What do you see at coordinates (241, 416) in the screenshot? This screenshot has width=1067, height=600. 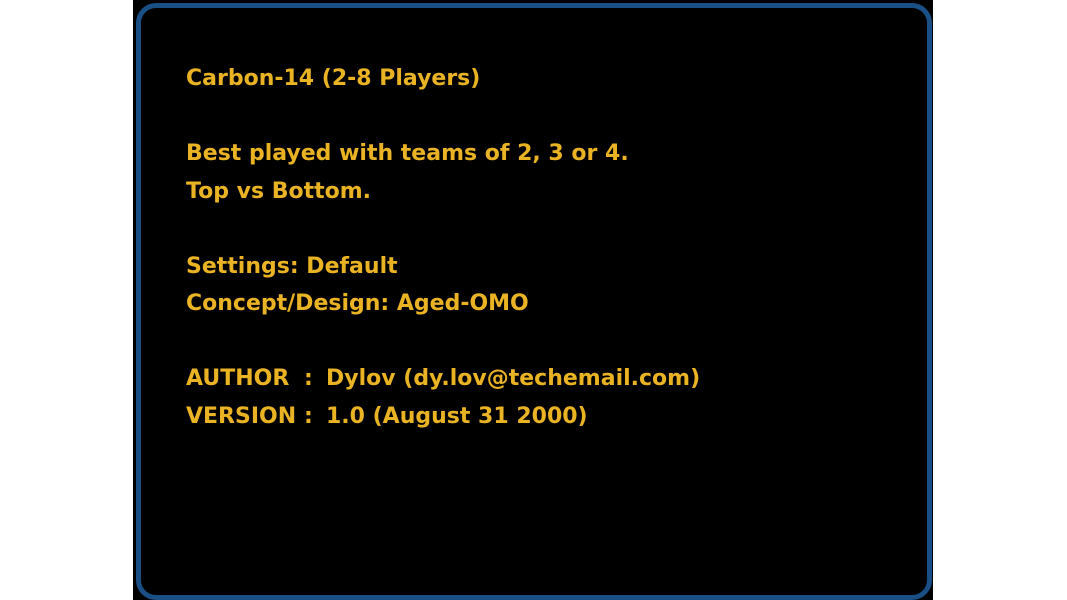 I see `version-label: VERSION` at bounding box center [241, 416].